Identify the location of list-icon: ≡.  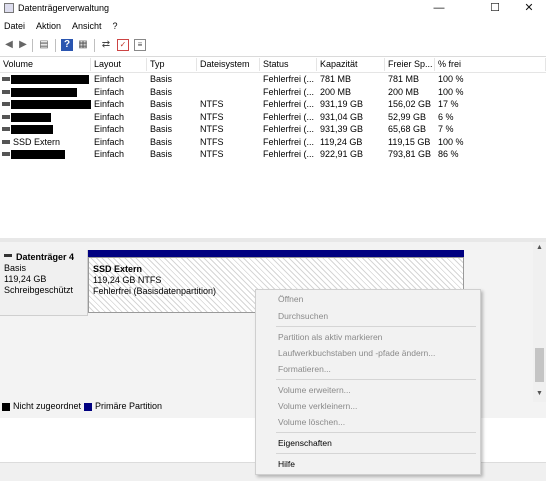
(140, 45).